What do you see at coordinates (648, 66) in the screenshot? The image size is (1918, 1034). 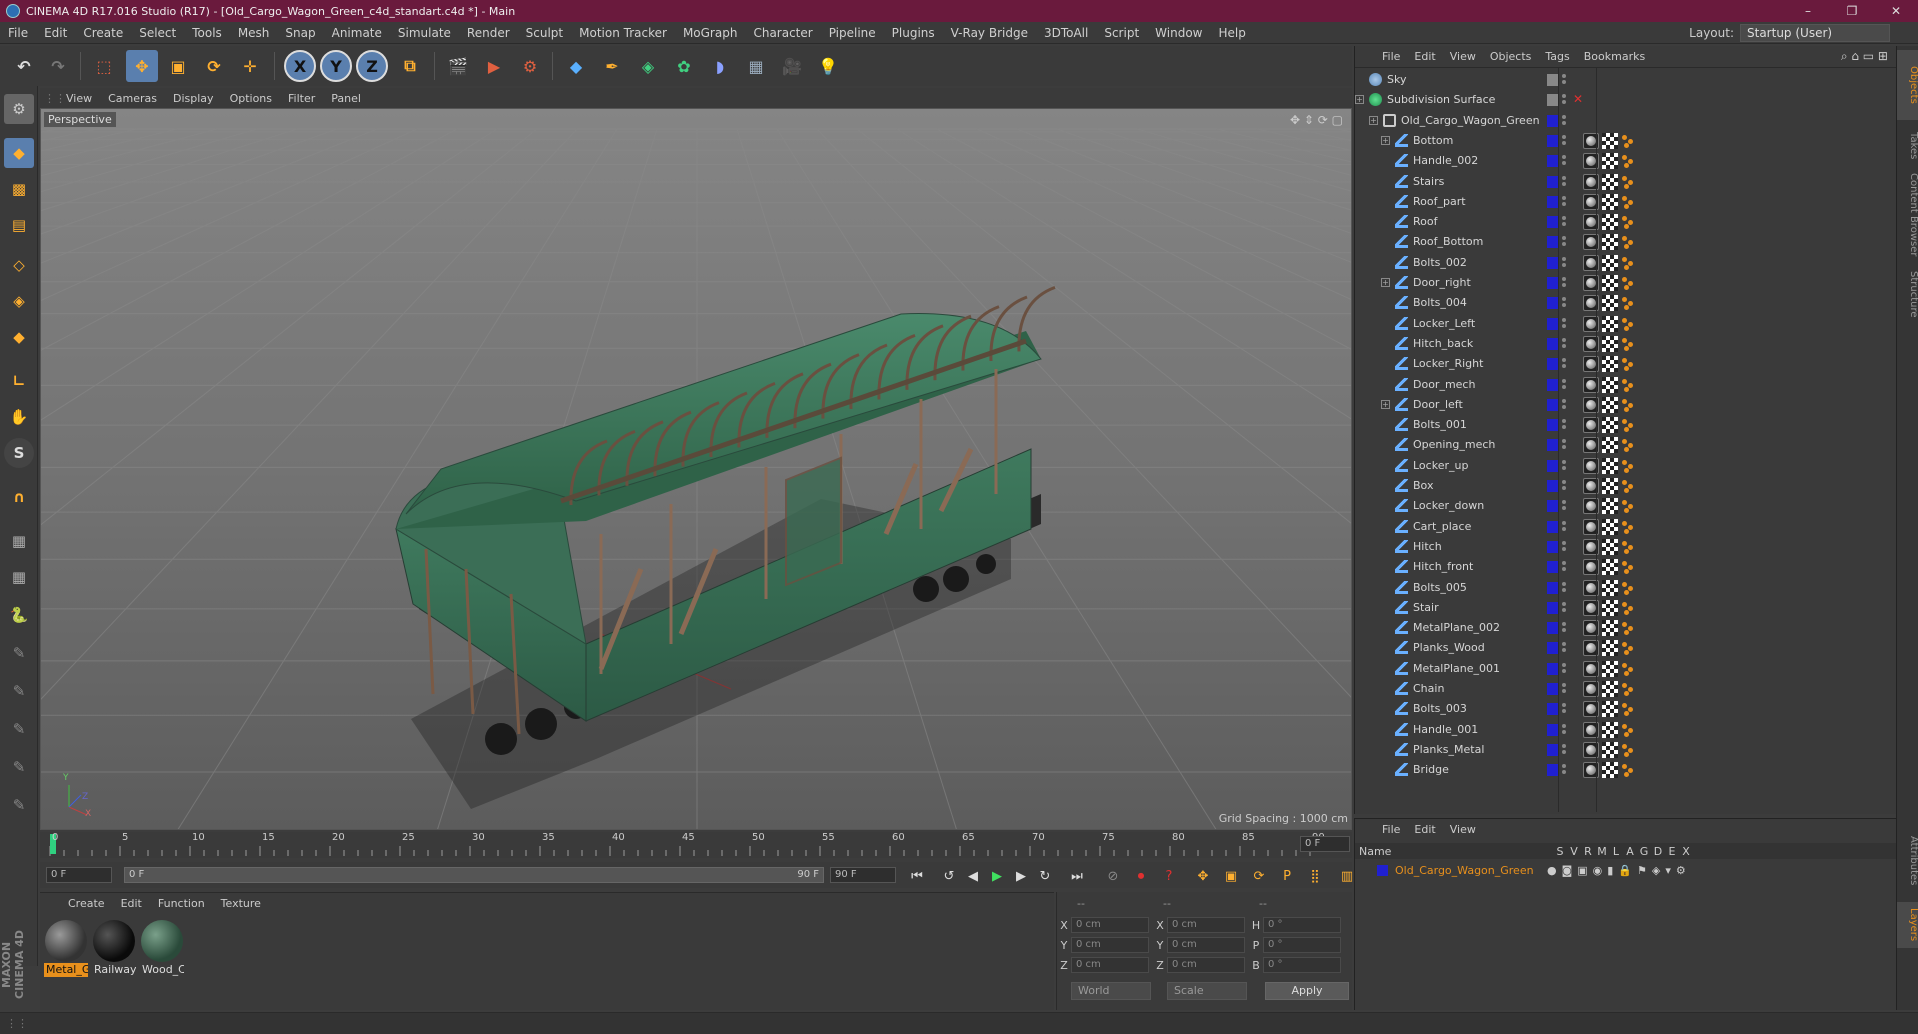 I see `subdivision-surface-icon: ◈` at bounding box center [648, 66].